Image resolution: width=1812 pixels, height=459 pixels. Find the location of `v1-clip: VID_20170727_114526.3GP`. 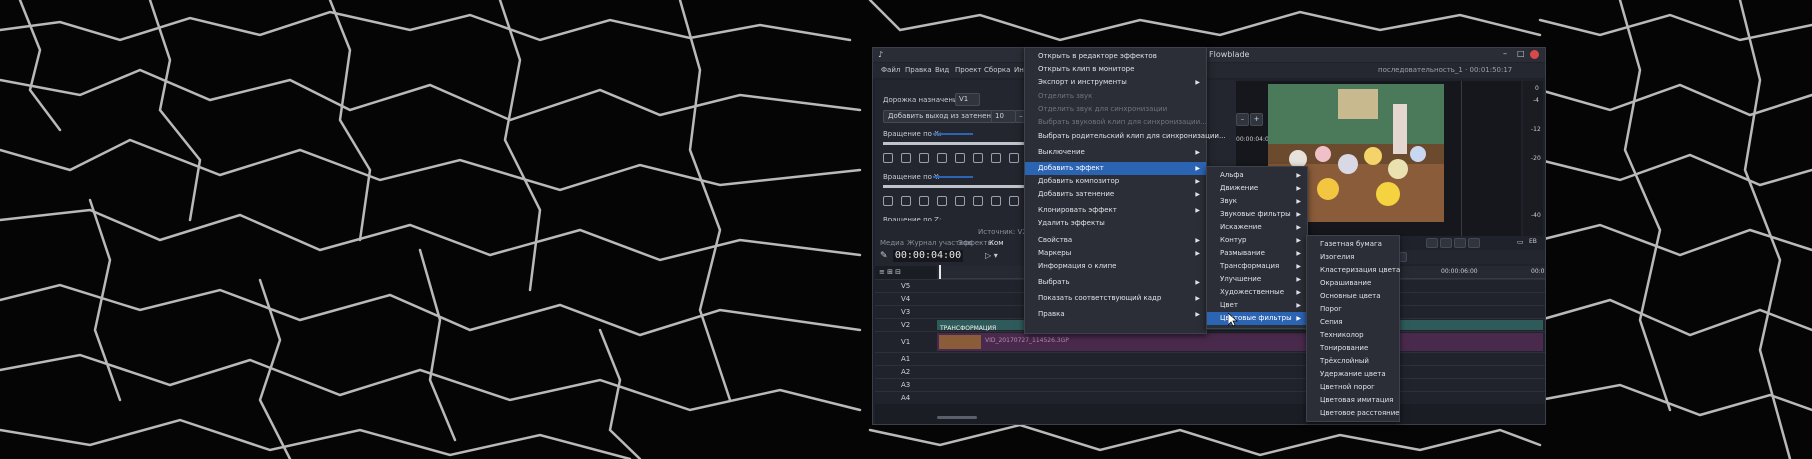

v1-clip: VID_20170727_114526.3GP is located at coordinates (1240, 342).